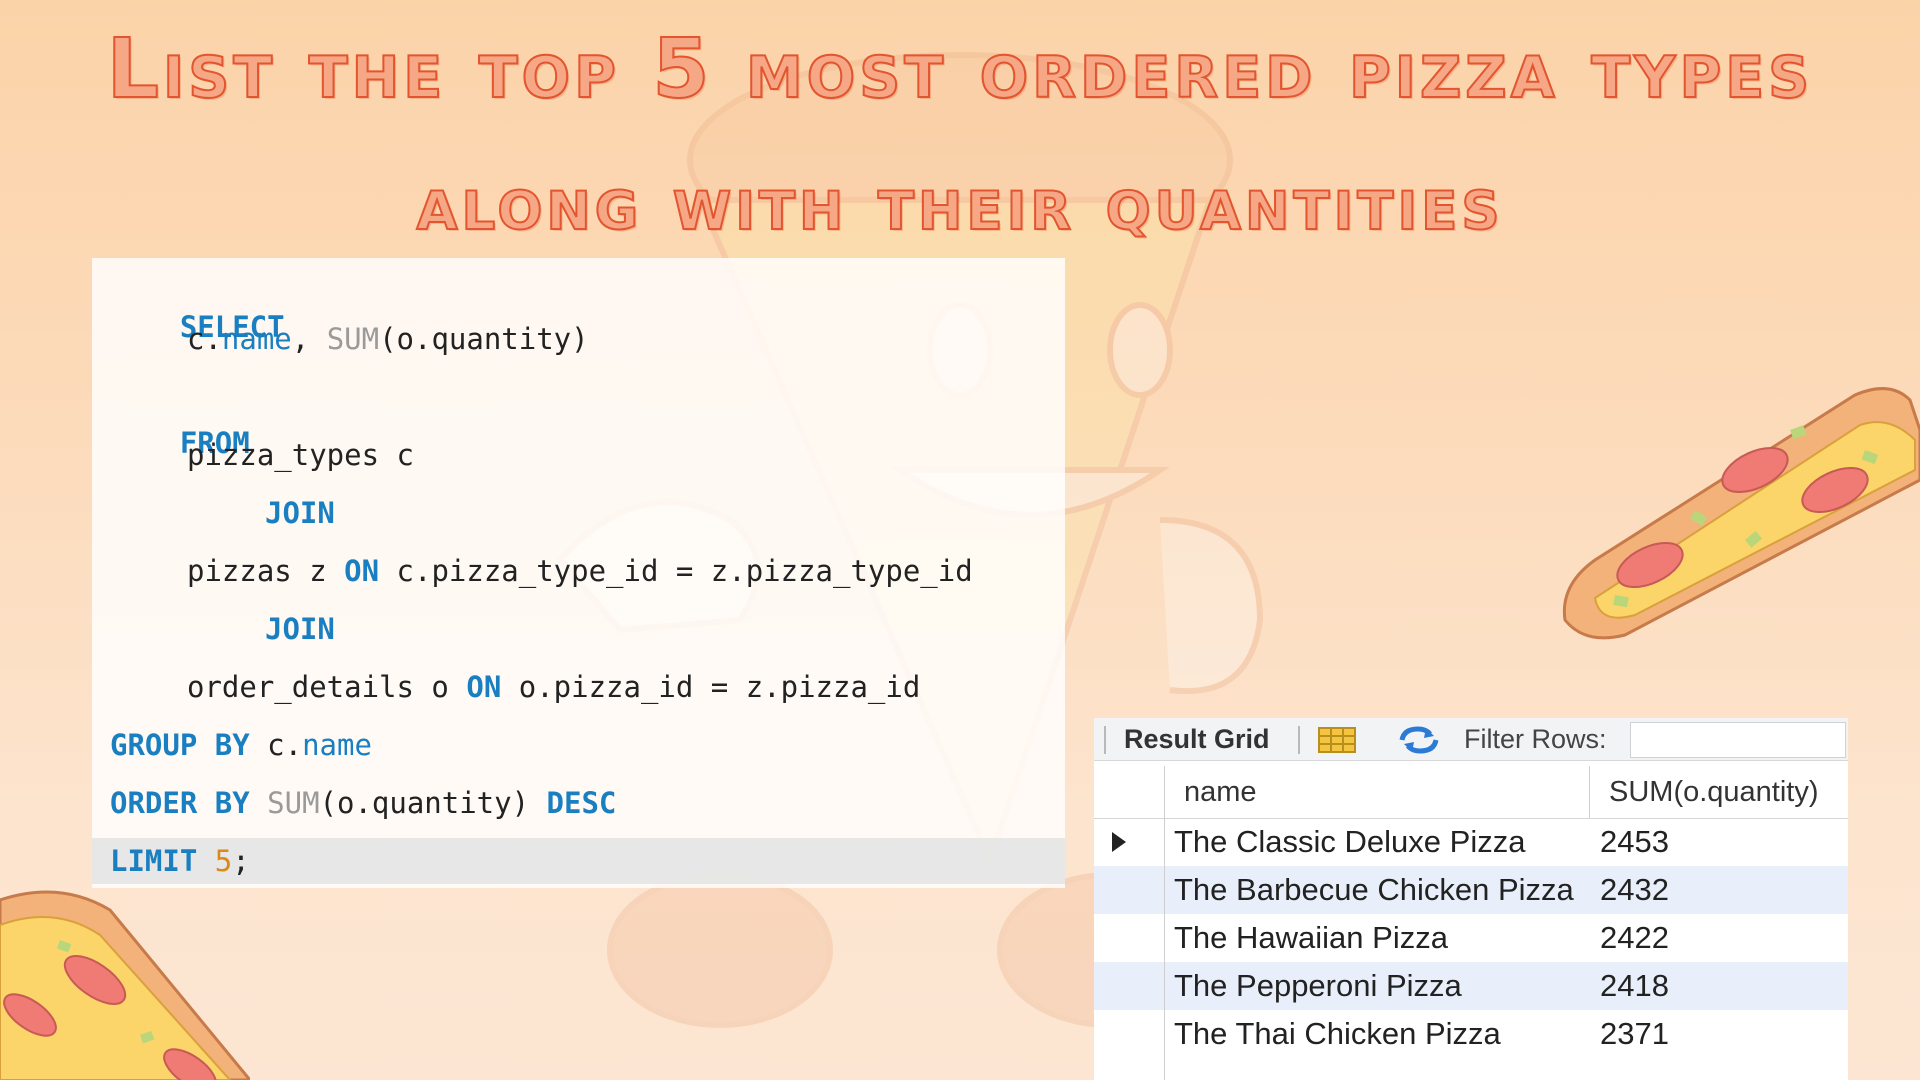 The width and height of the screenshot is (1920, 1080). I want to click on code-line-select: SELECT, so click(578, 301).